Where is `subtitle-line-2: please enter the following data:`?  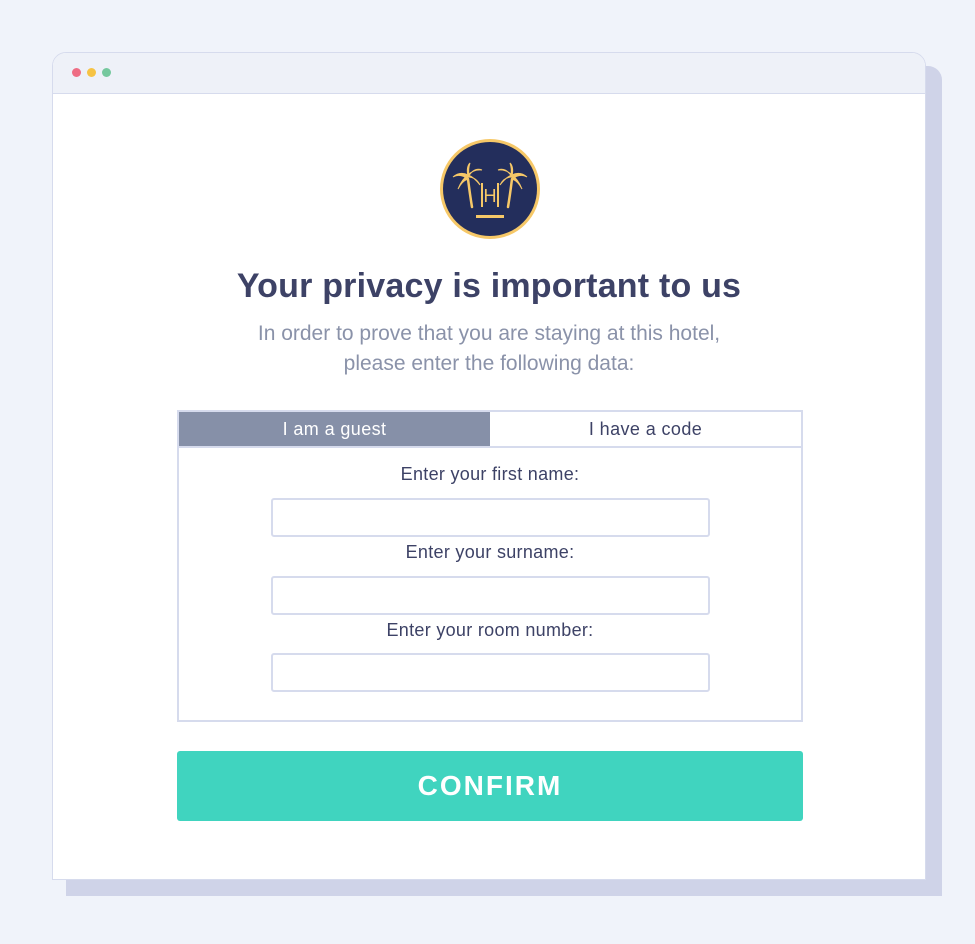 subtitle-line-2: please enter the following data: is located at coordinates (489, 363).